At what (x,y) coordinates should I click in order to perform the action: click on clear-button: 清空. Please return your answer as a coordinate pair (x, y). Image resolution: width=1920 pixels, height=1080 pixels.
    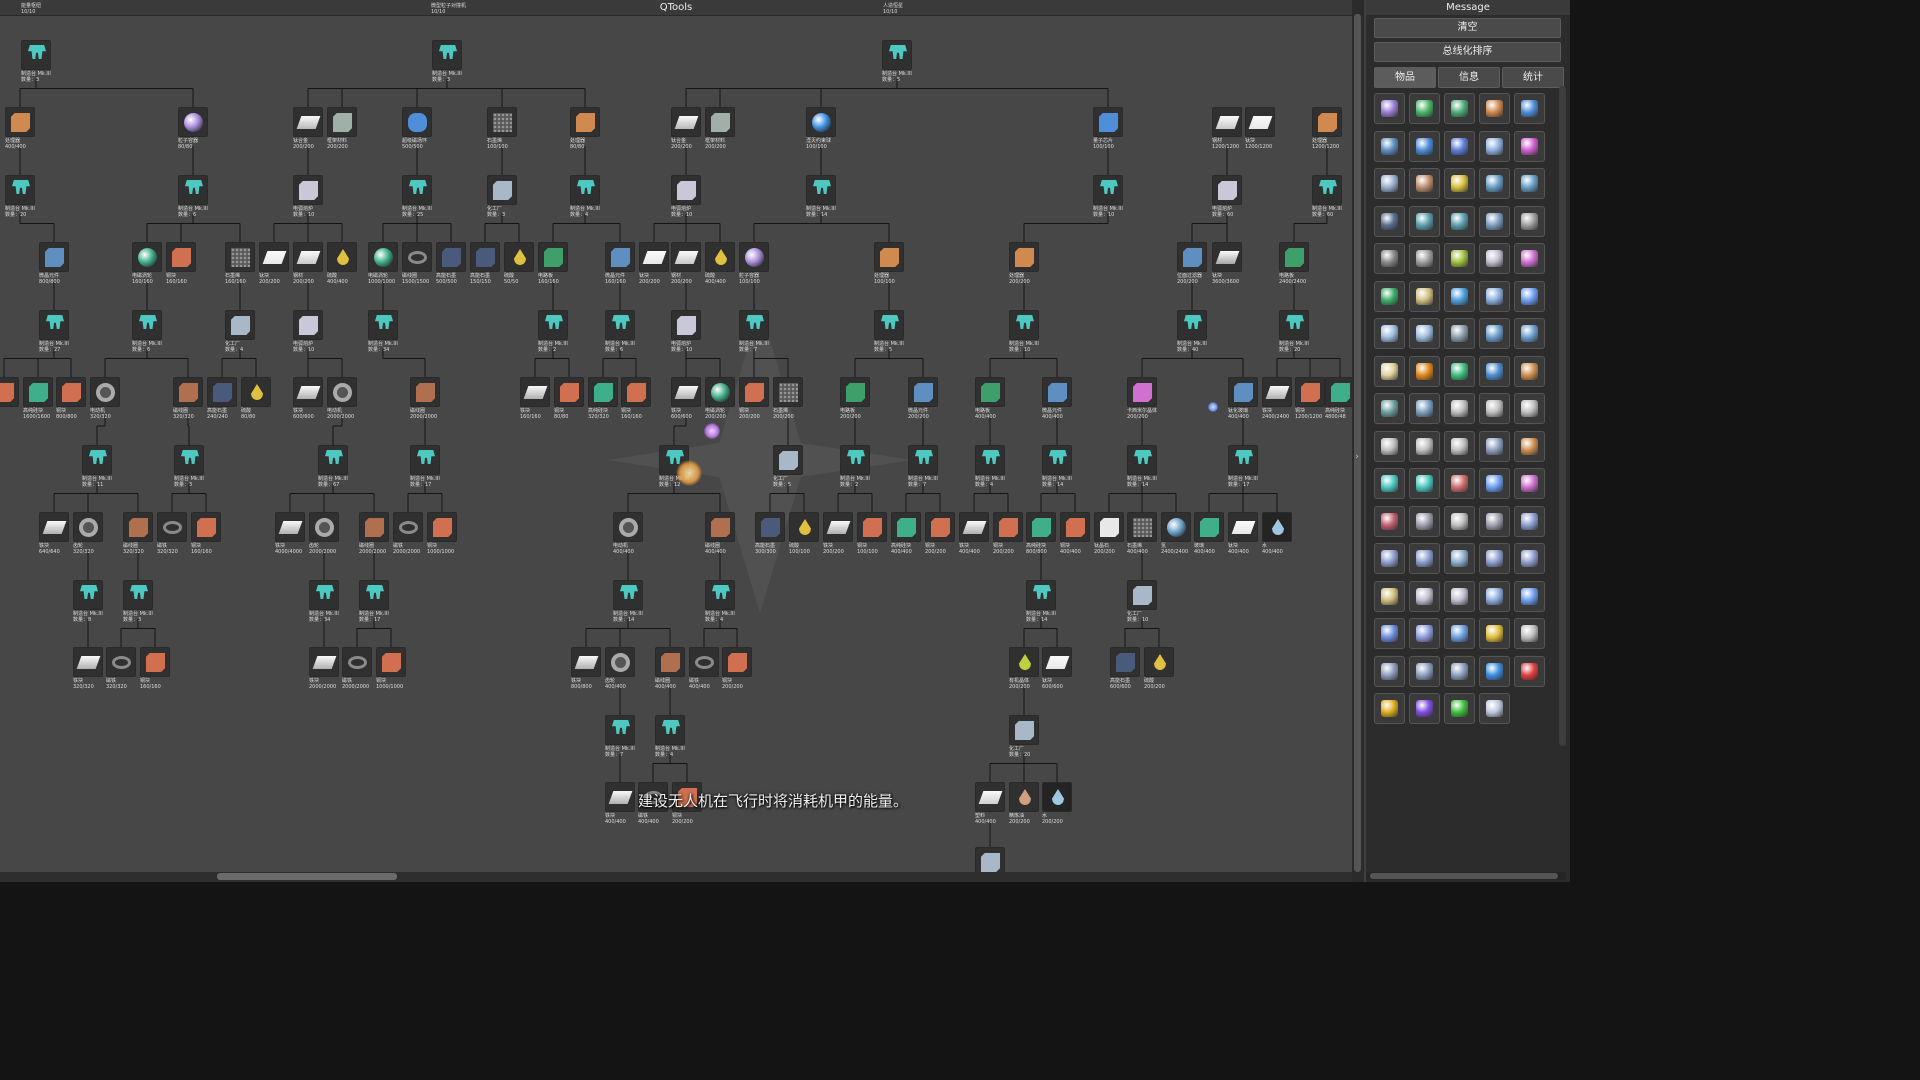
    Looking at the image, I should click on (1467, 28).